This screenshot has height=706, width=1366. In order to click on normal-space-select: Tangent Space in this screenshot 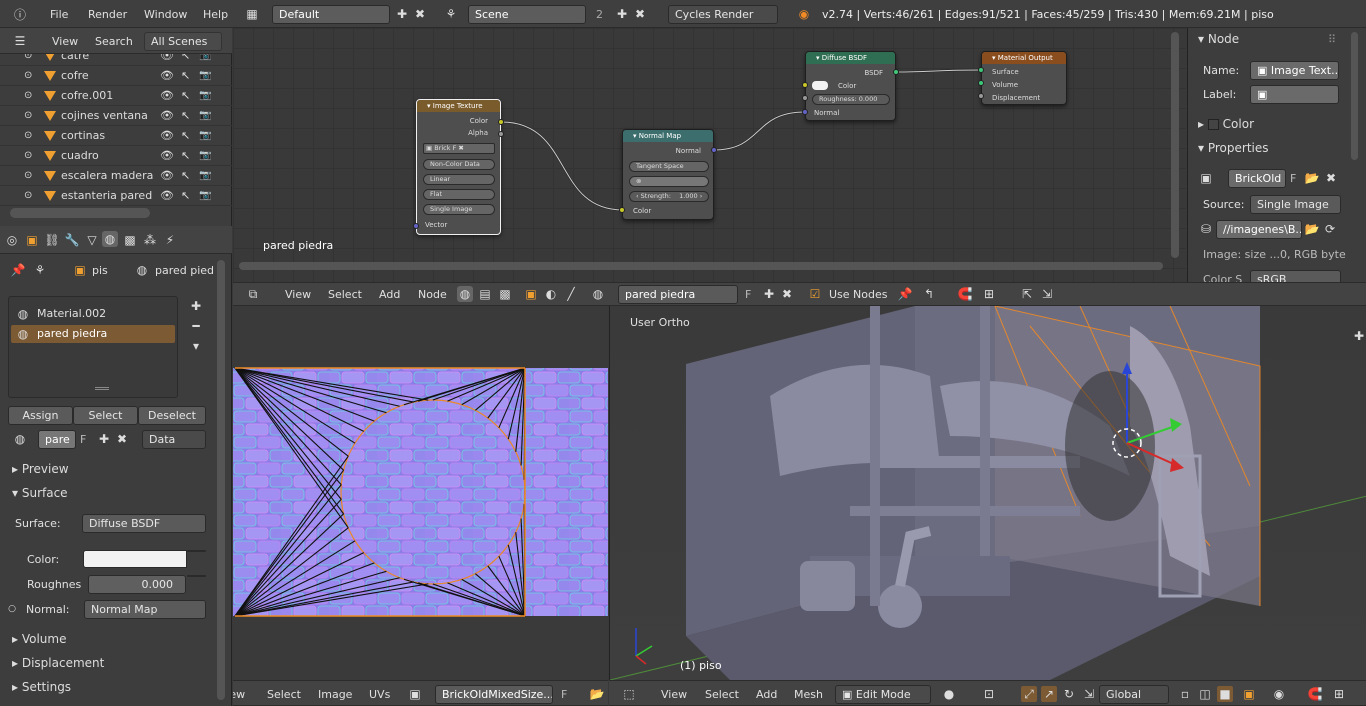, I will do `click(669, 166)`.